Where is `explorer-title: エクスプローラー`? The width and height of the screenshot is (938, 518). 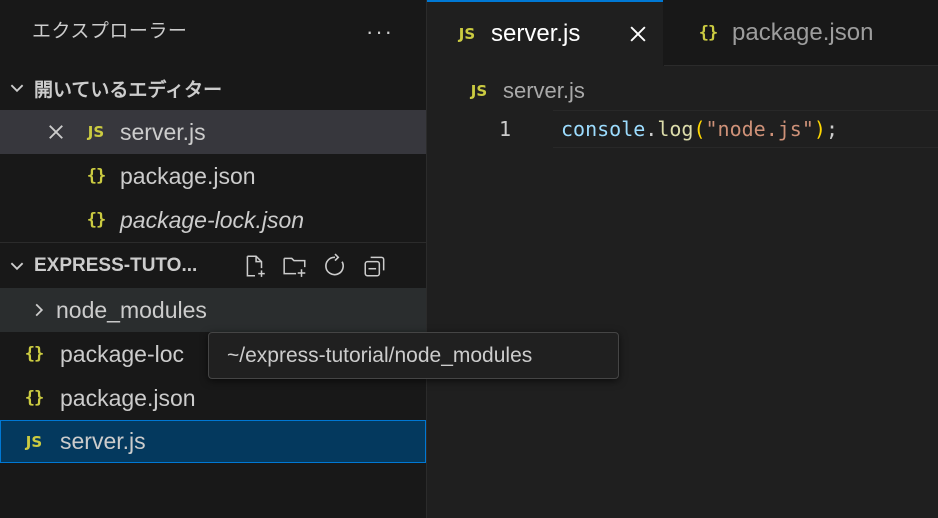
explorer-title: エクスプローラー is located at coordinates (110, 31).